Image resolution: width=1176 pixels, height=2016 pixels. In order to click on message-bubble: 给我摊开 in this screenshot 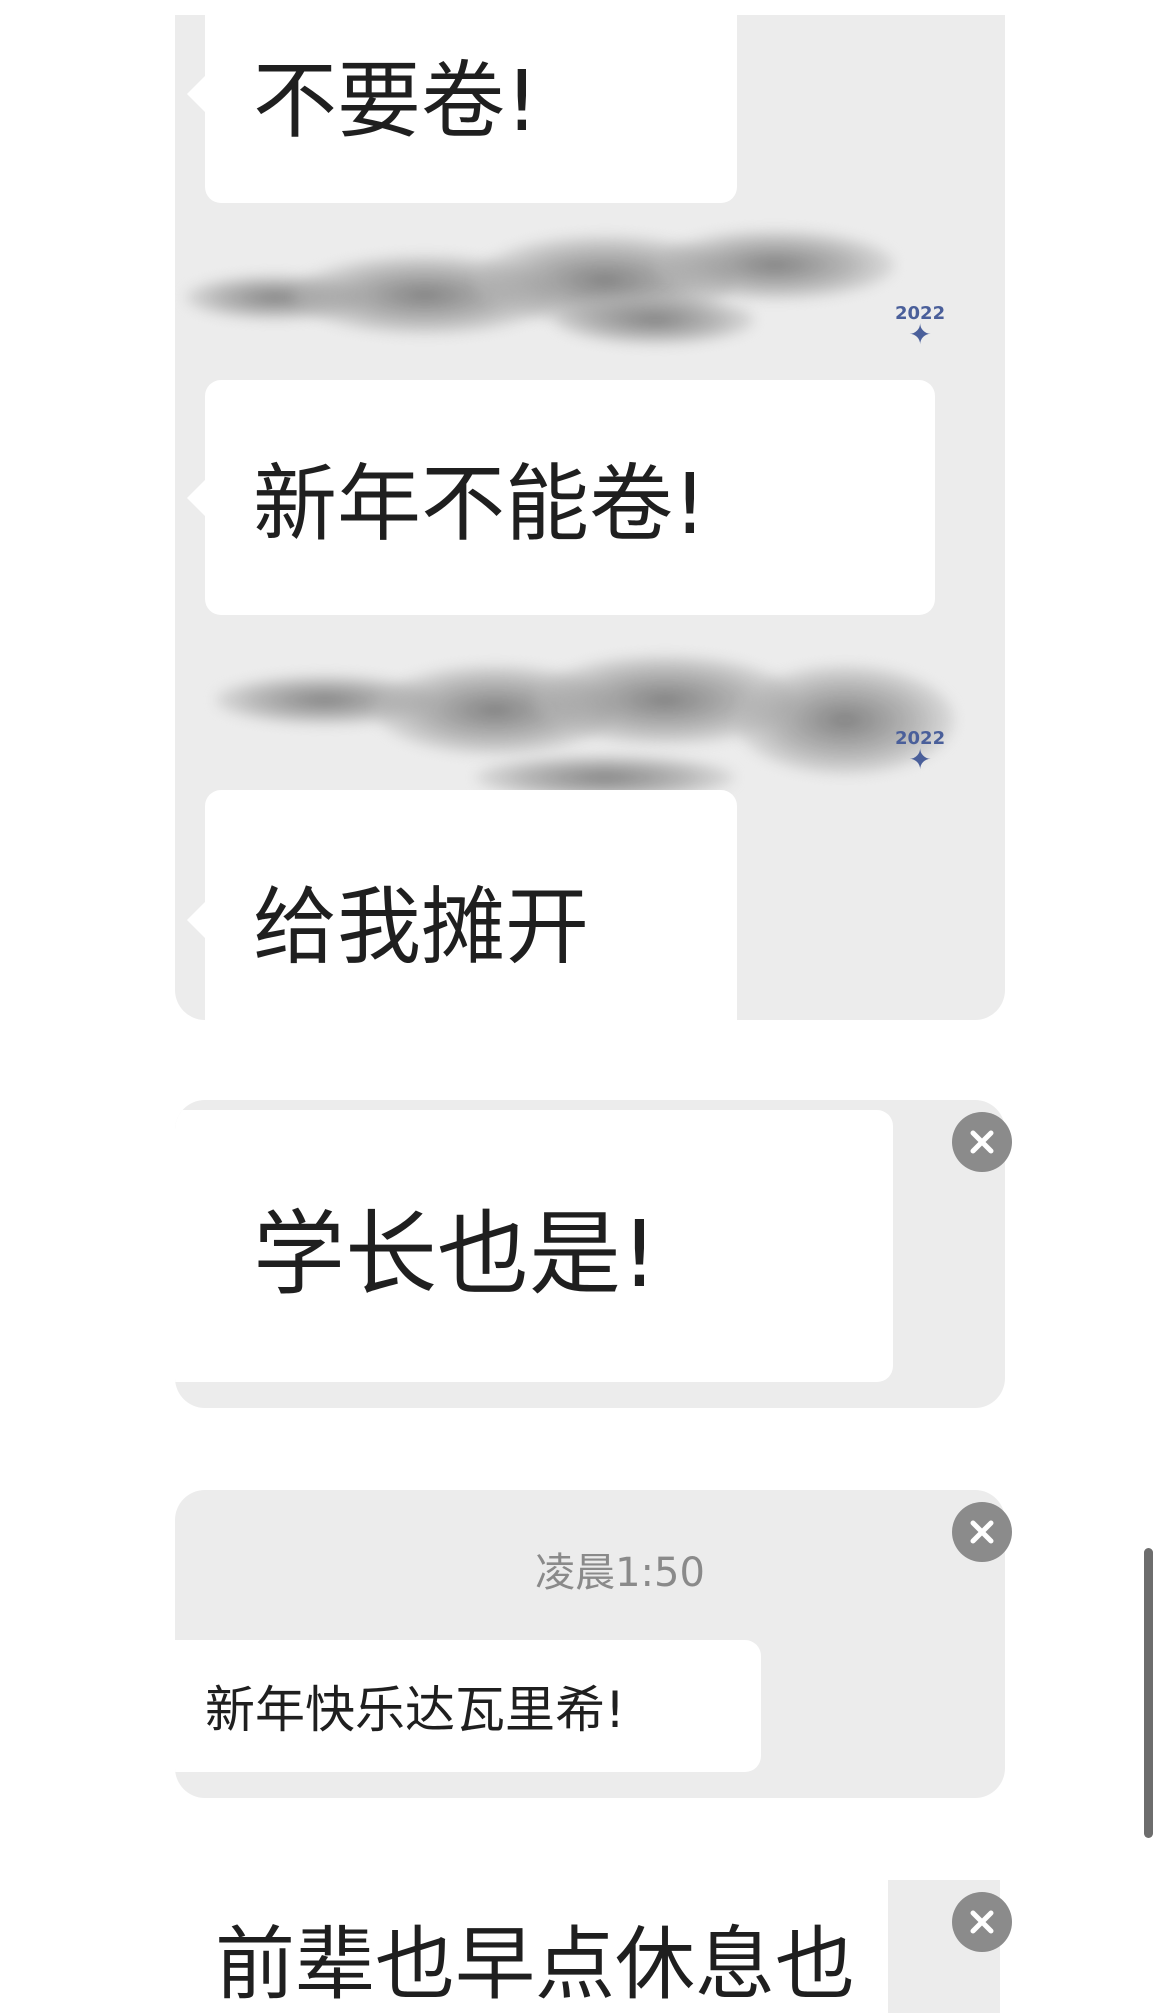, I will do `click(462, 905)`.